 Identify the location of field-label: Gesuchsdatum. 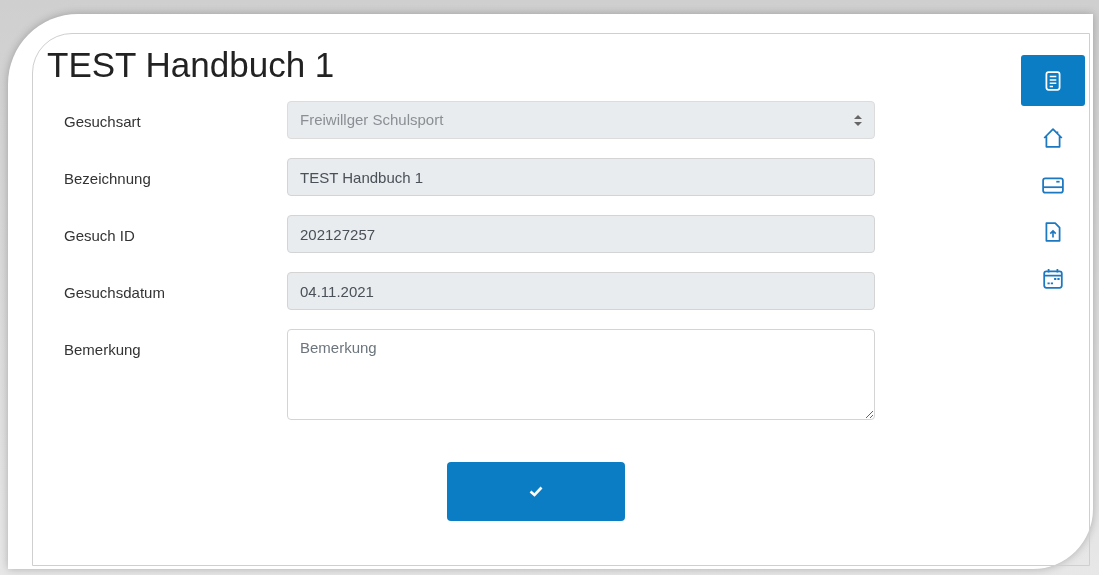
(114, 293).